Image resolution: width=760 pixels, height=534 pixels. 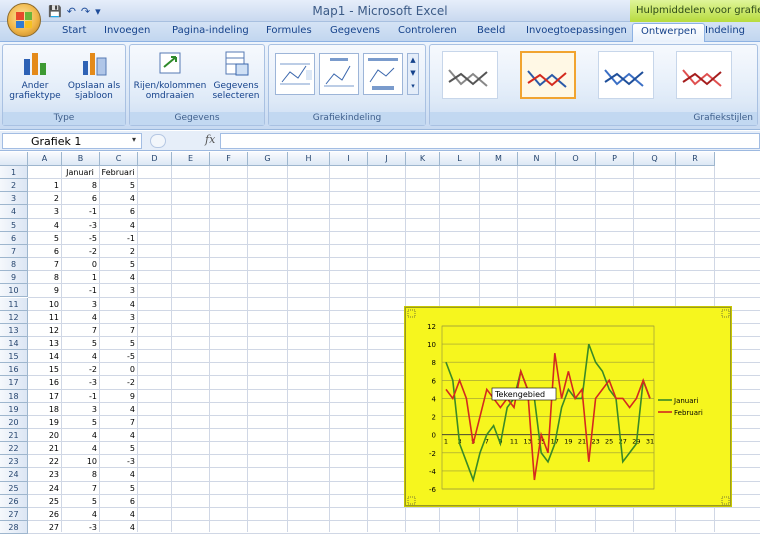 I want to click on column-header-m: M, so click(x=499, y=159).